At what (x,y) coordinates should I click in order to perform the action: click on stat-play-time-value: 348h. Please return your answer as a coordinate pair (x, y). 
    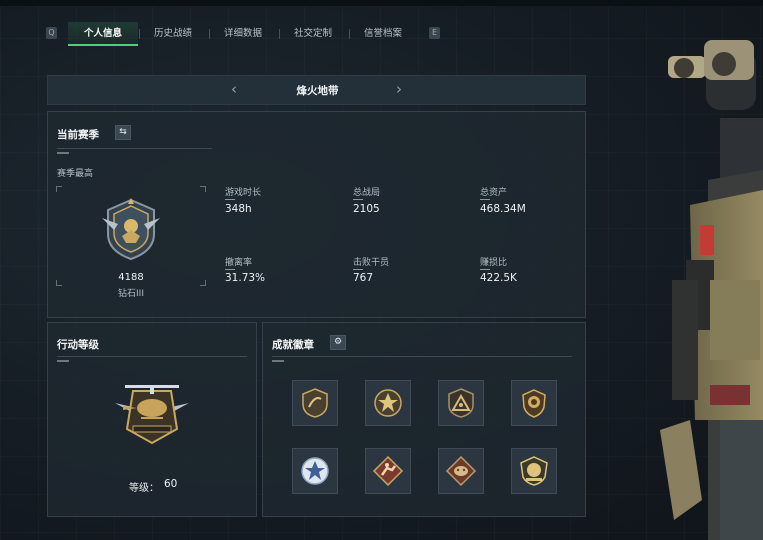
    Looking at the image, I should click on (238, 209).